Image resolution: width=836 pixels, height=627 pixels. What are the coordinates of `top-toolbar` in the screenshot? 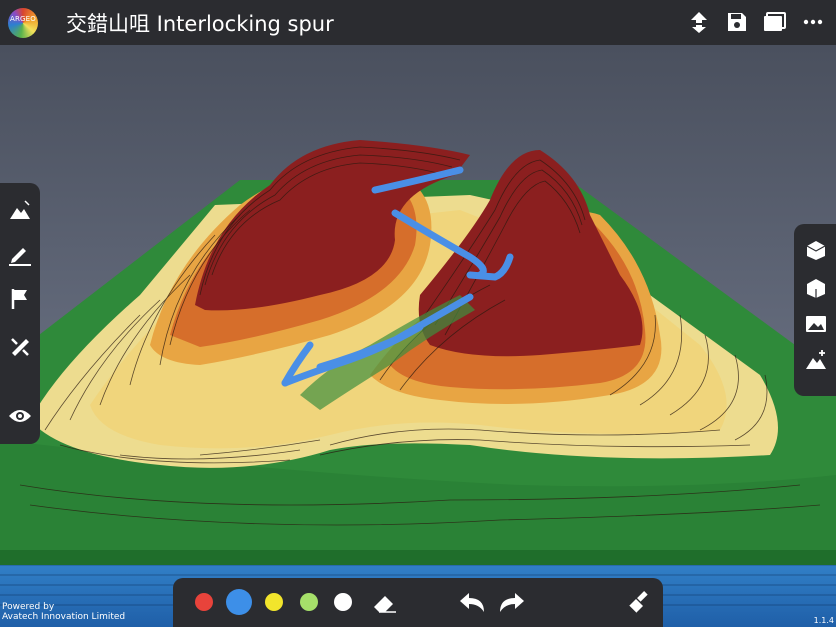 It's located at (756, 22).